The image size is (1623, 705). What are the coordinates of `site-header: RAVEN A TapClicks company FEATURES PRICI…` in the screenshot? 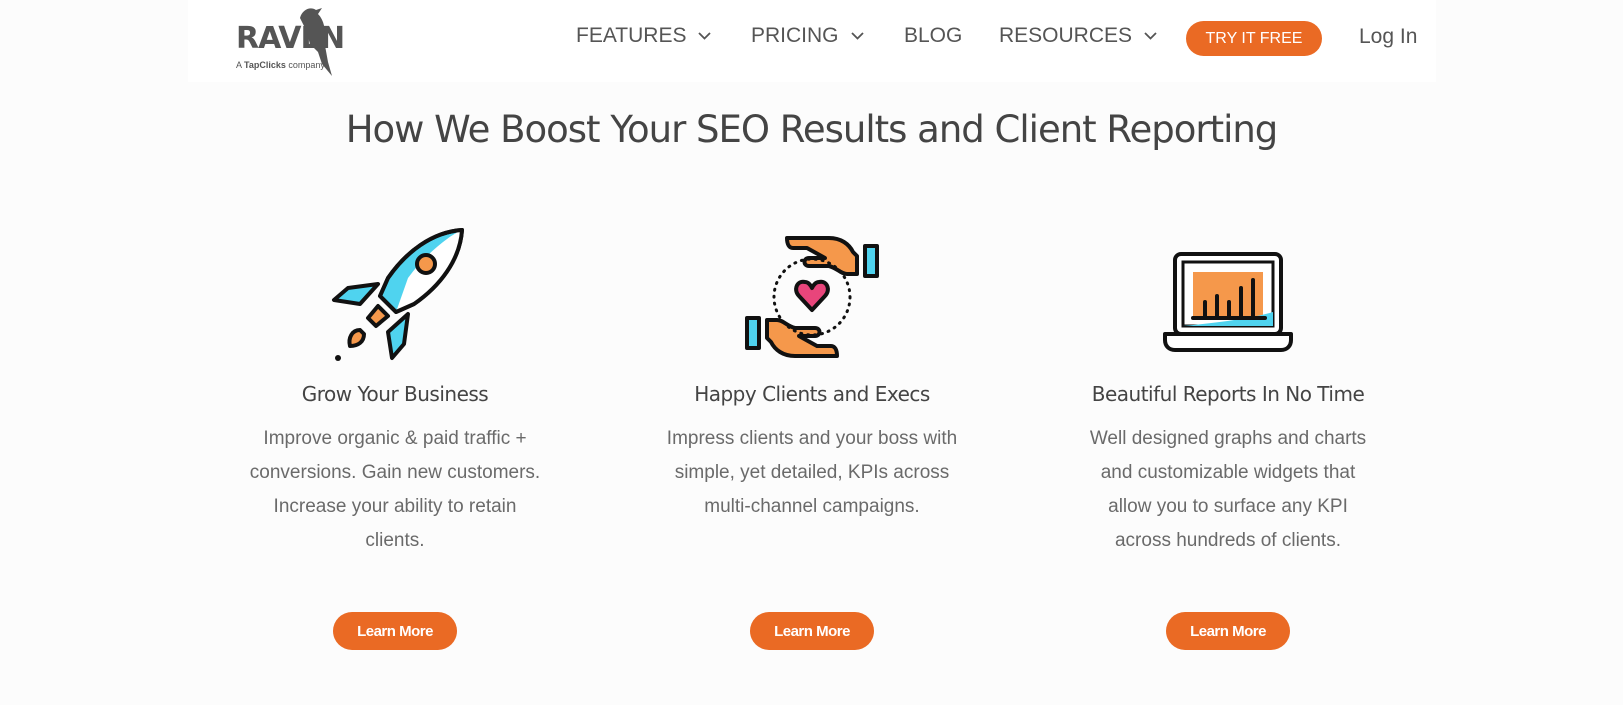 It's located at (812, 41).